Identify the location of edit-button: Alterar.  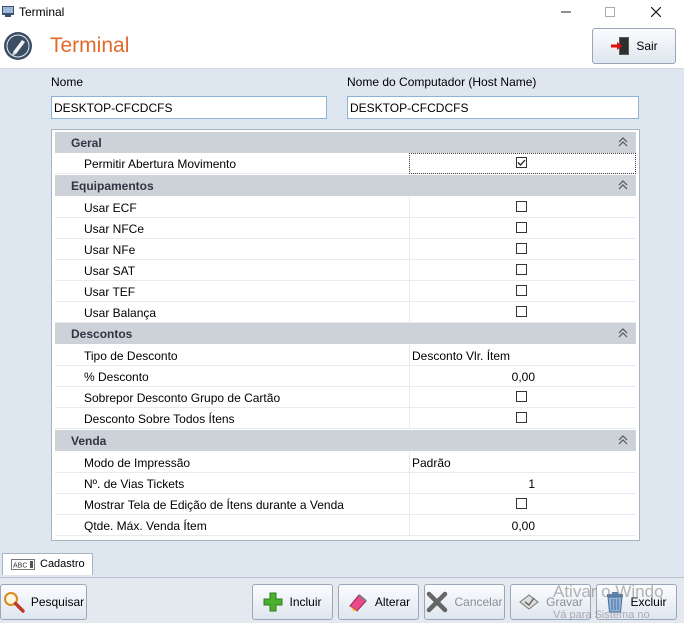
(378, 602).